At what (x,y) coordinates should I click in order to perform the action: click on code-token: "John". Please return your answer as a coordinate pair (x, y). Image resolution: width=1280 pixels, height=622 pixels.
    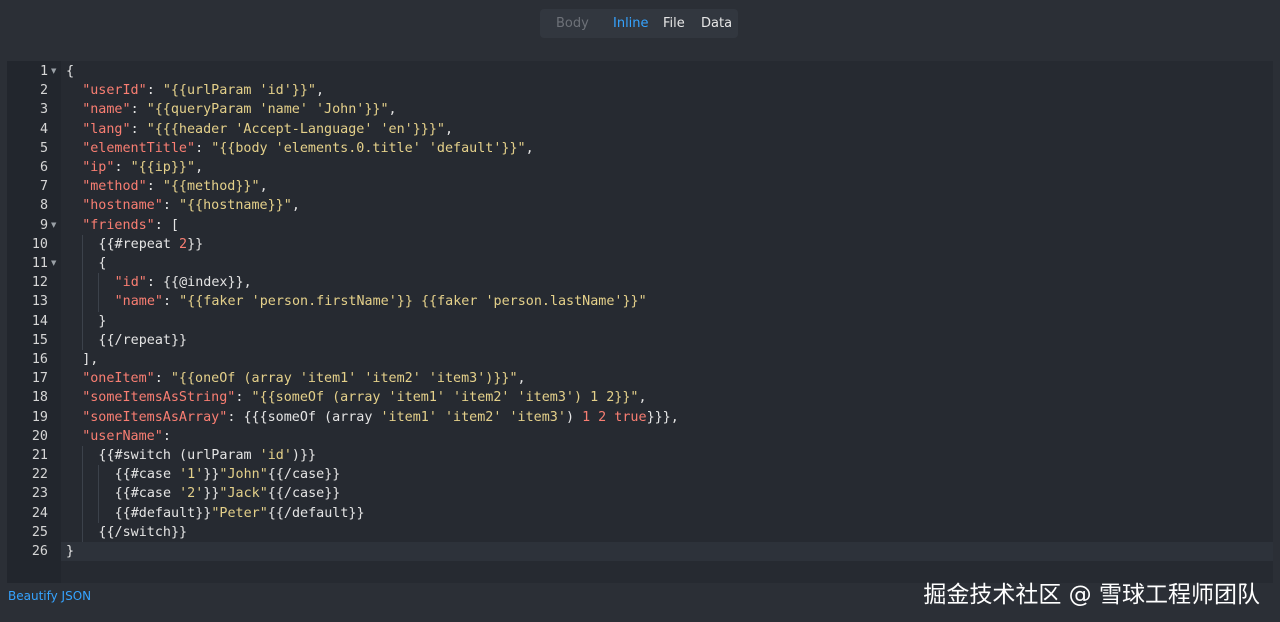
    Looking at the image, I should click on (243, 475).